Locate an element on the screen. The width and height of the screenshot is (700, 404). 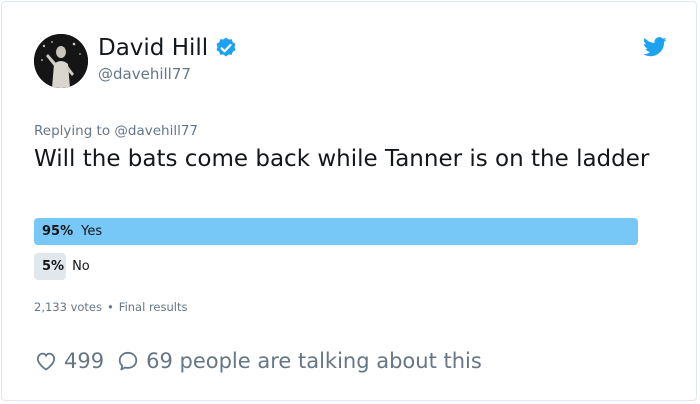
avatar is located at coordinates (61, 61).